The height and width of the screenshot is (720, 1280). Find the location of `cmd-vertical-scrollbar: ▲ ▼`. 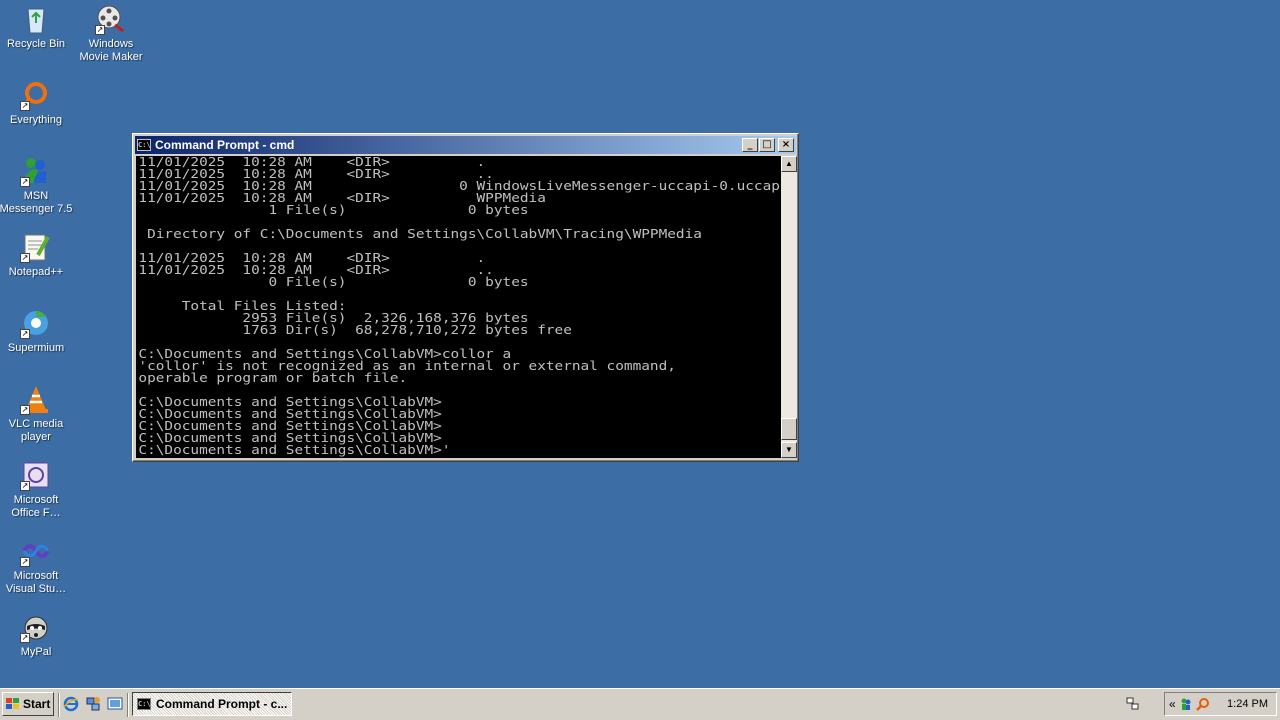

cmd-vertical-scrollbar: ▲ ▼ is located at coordinates (789, 307).